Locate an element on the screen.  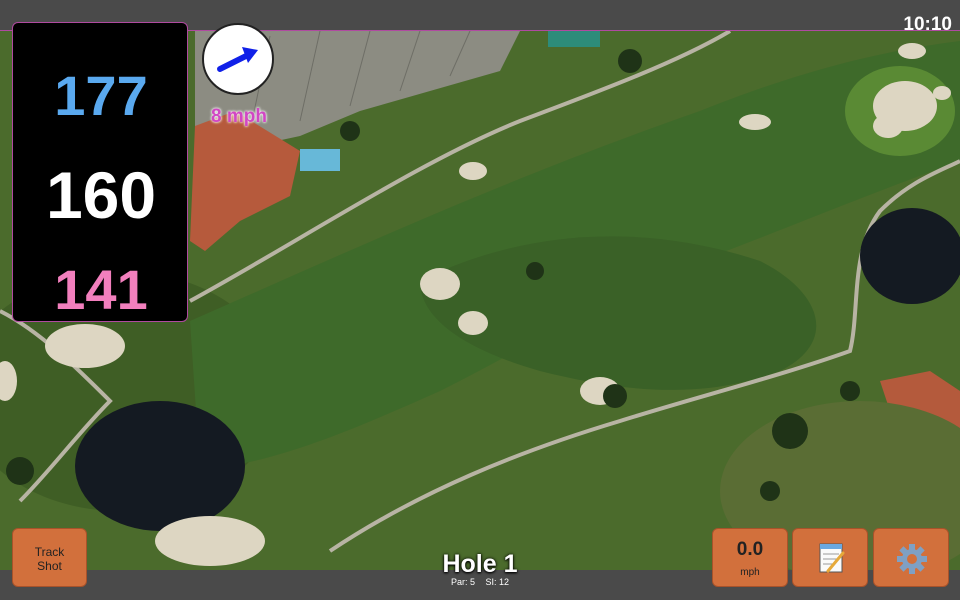
settings-button is located at coordinates (911, 557).